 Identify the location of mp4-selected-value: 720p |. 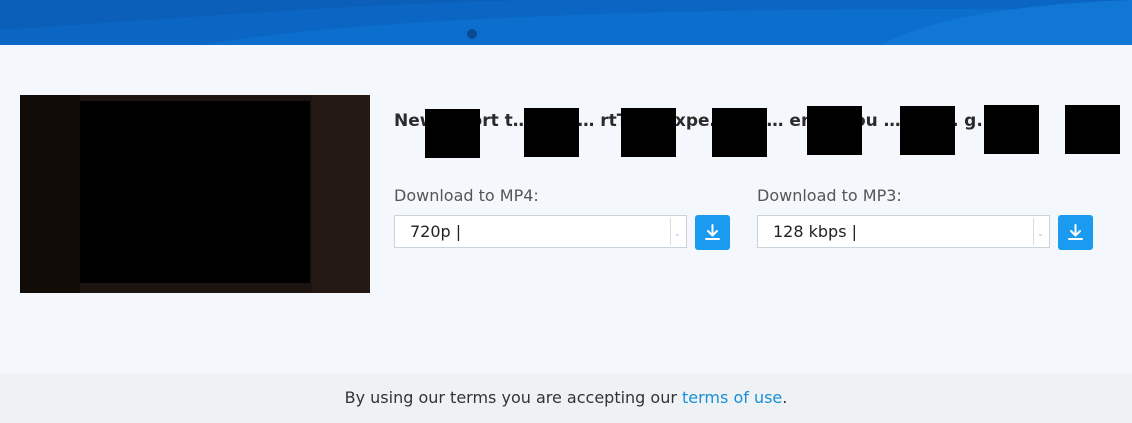
(436, 231).